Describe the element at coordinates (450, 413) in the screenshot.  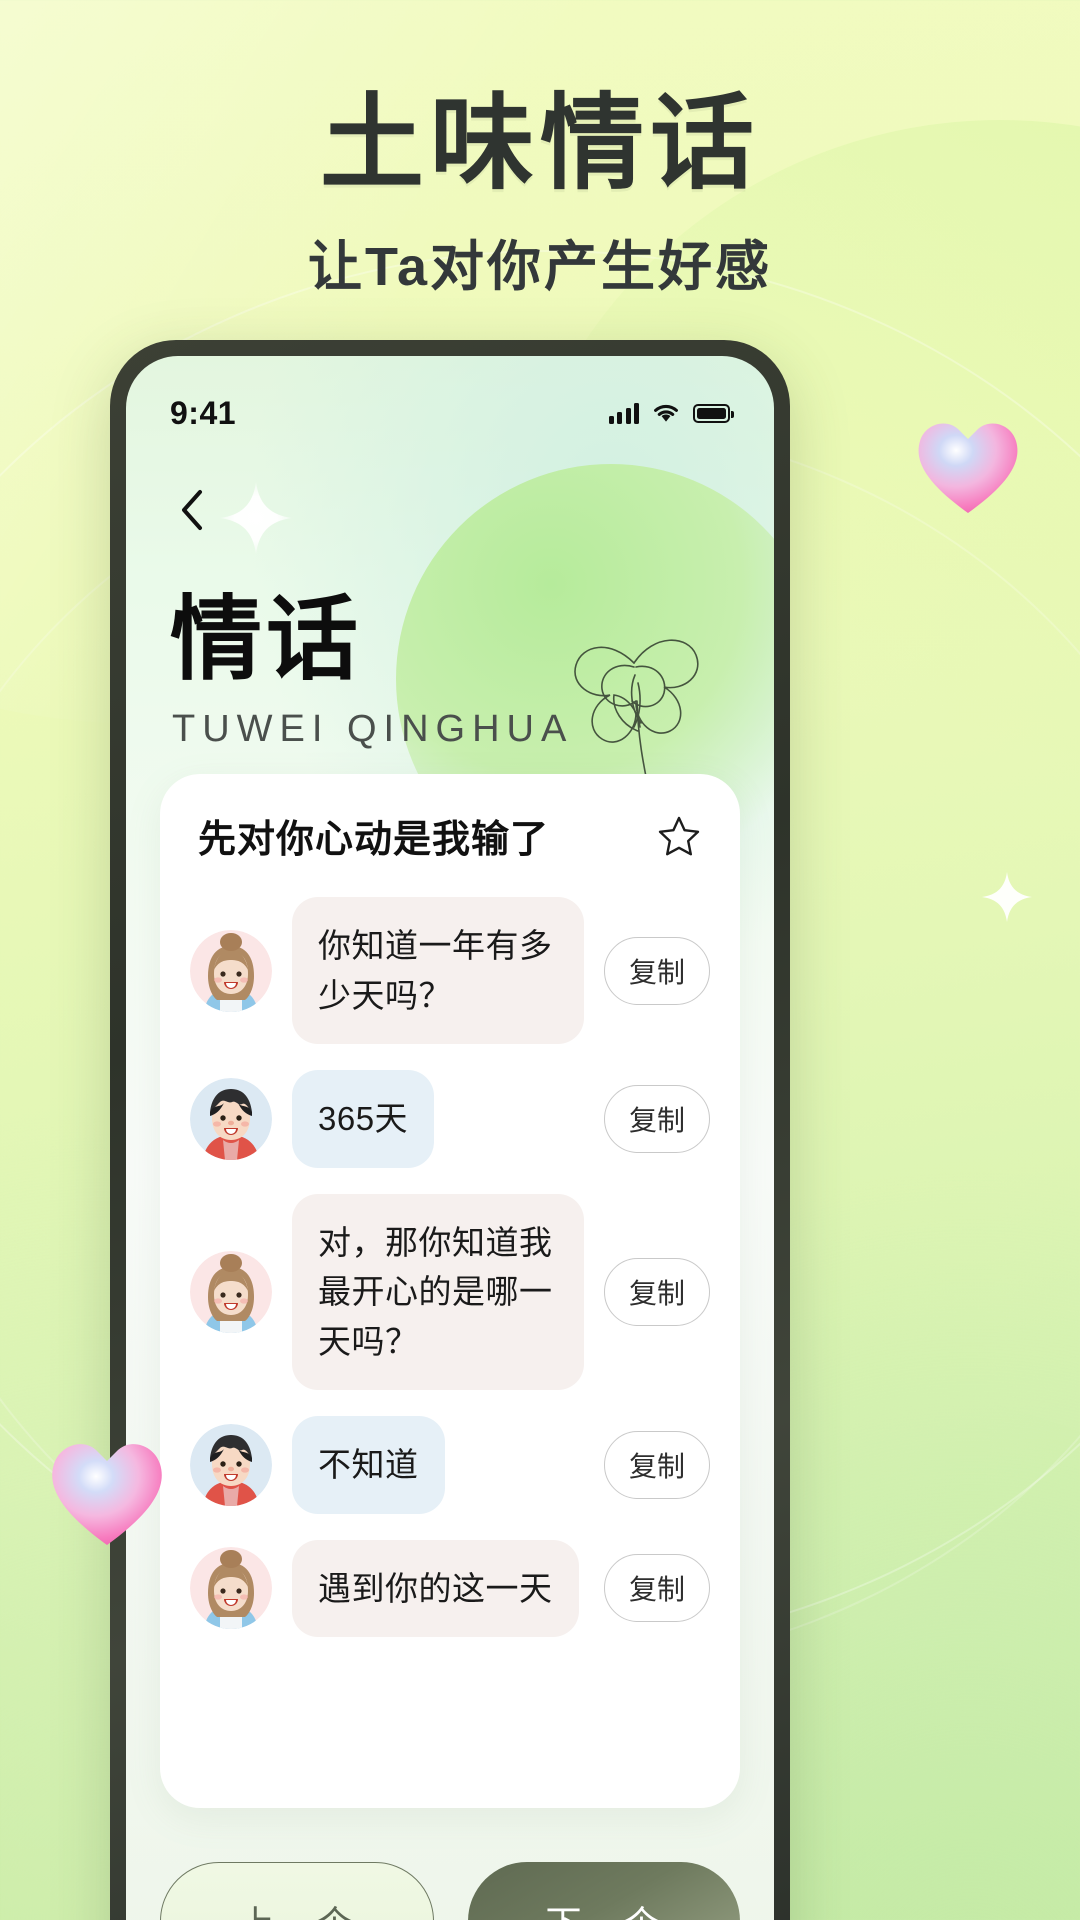
I see `status-bar: 9:41` at that location.